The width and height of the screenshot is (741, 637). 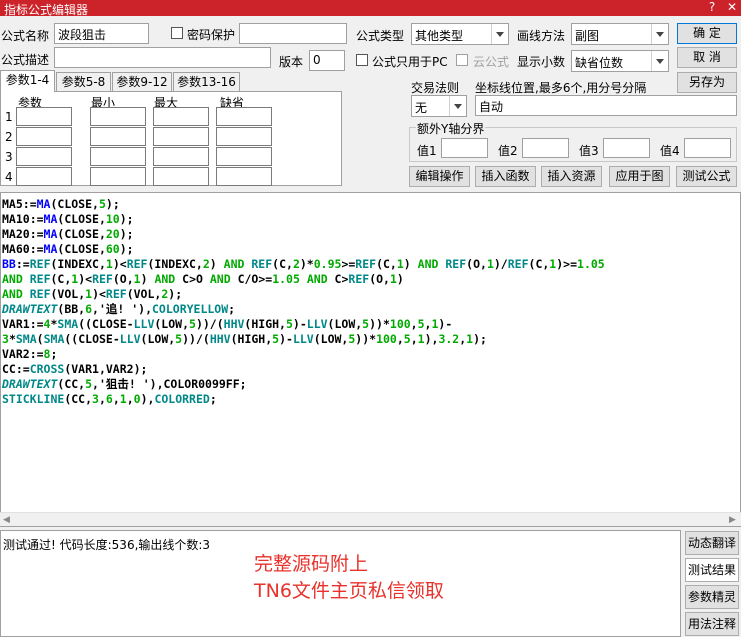 What do you see at coordinates (491, 62) in the screenshot?
I see `cloud-label: 云公式` at bounding box center [491, 62].